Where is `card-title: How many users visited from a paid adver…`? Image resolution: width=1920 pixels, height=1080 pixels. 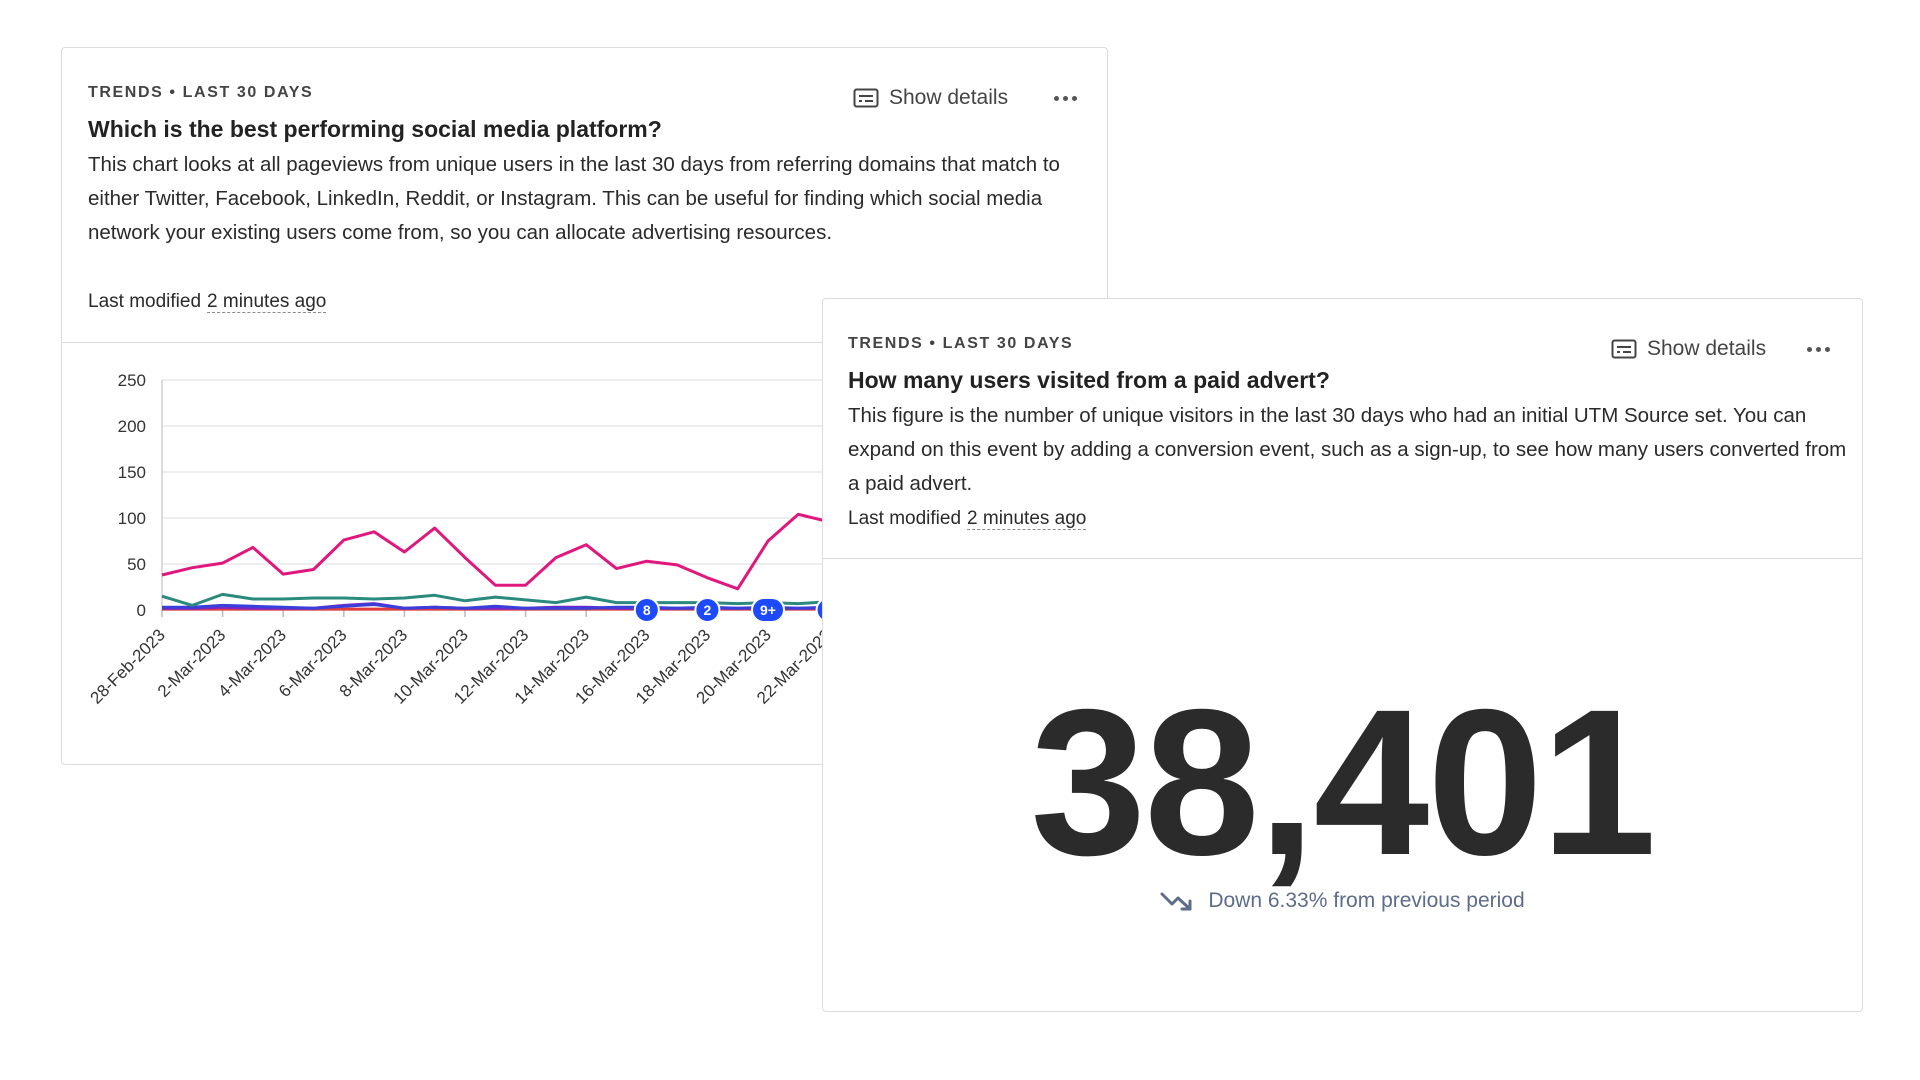
card-title: How many users visited from a paid adver… is located at coordinates (1089, 380).